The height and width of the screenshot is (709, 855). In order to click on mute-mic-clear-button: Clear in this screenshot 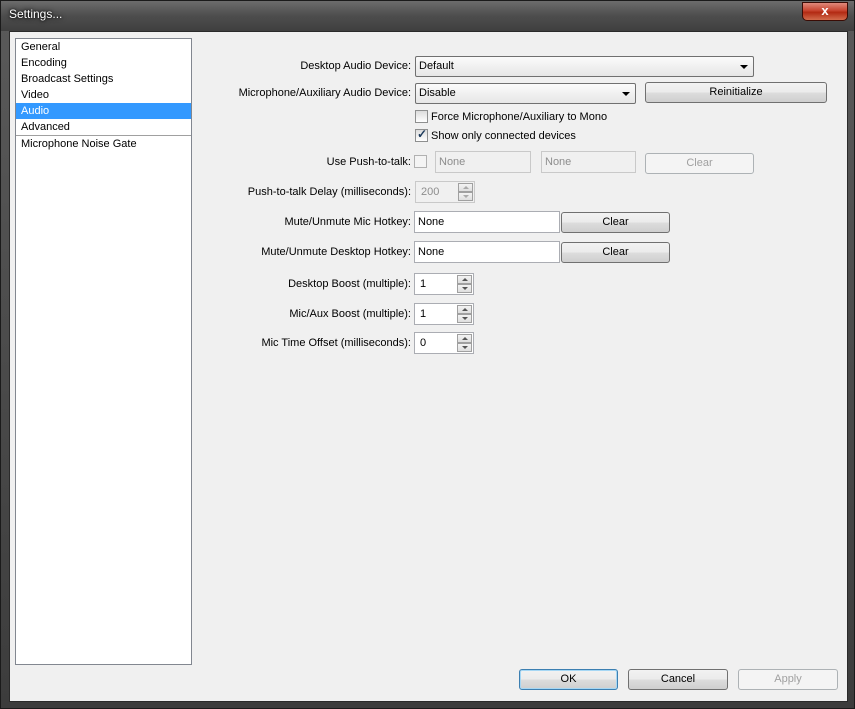, I will do `click(615, 222)`.